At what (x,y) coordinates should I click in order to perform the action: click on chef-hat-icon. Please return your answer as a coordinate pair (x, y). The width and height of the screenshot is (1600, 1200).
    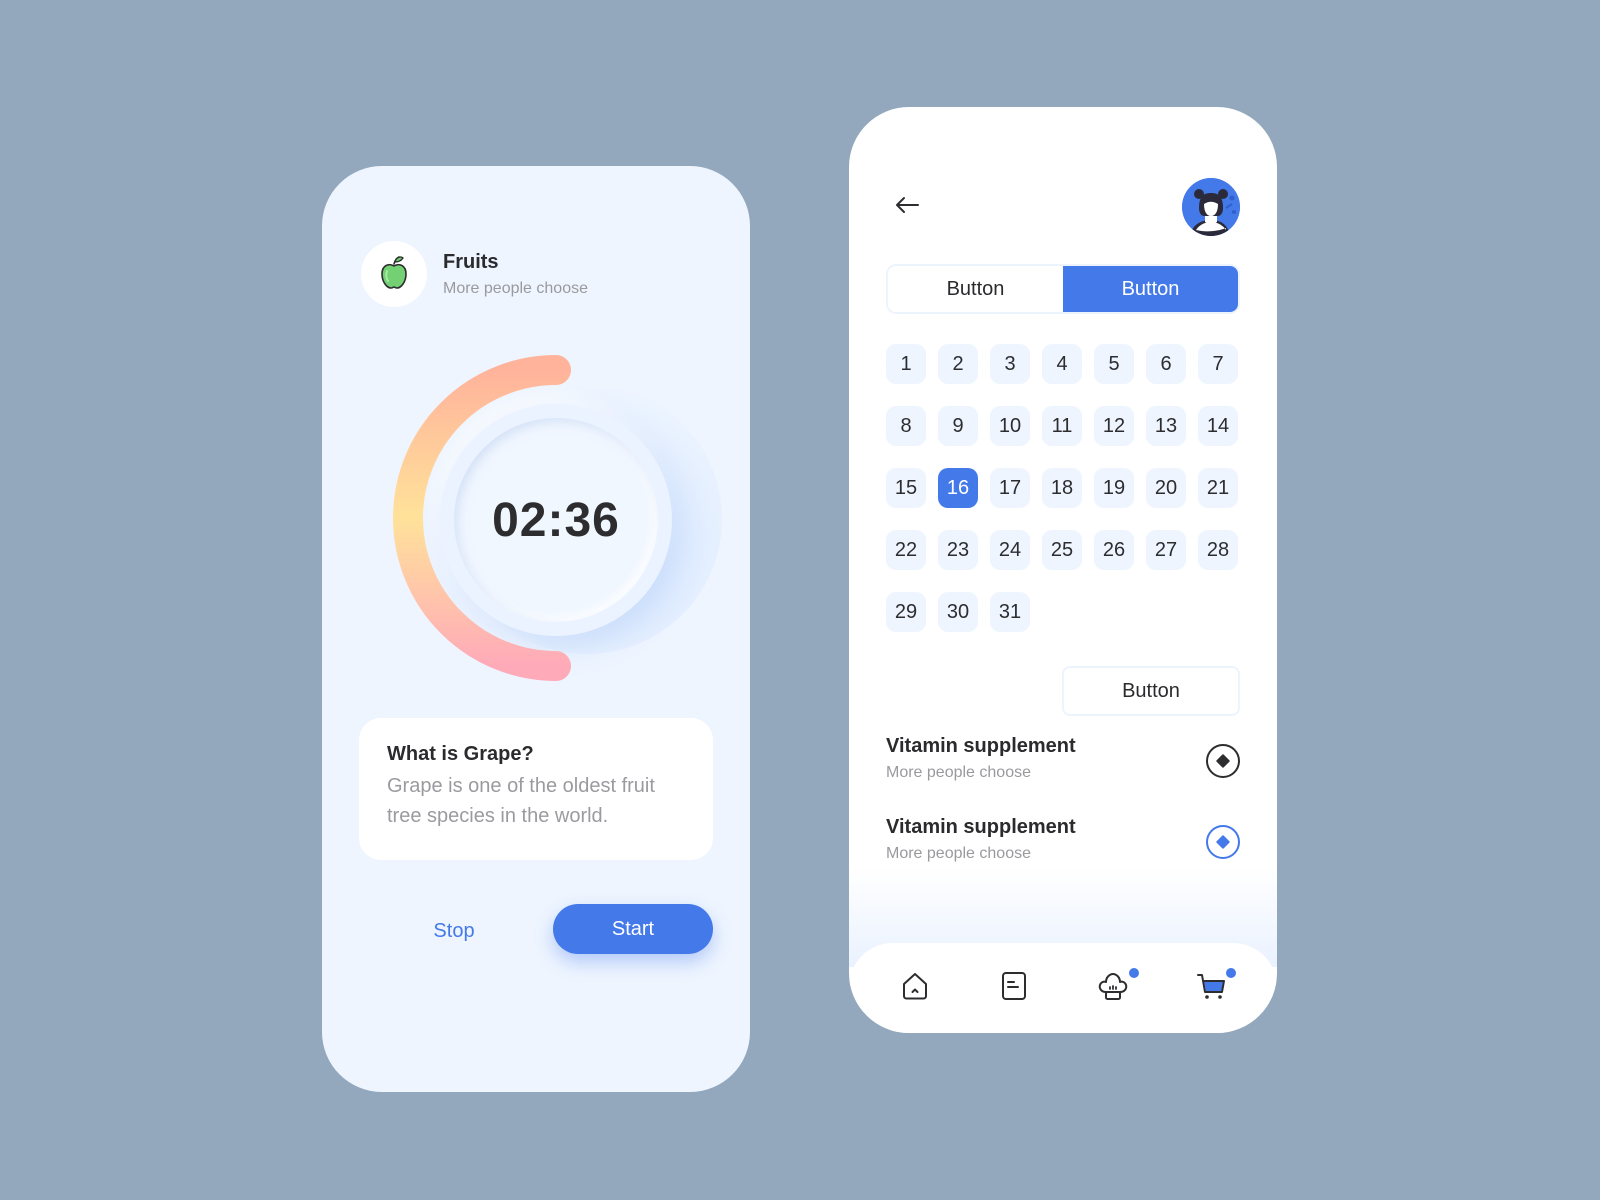
    Looking at the image, I should click on (1113, 988).